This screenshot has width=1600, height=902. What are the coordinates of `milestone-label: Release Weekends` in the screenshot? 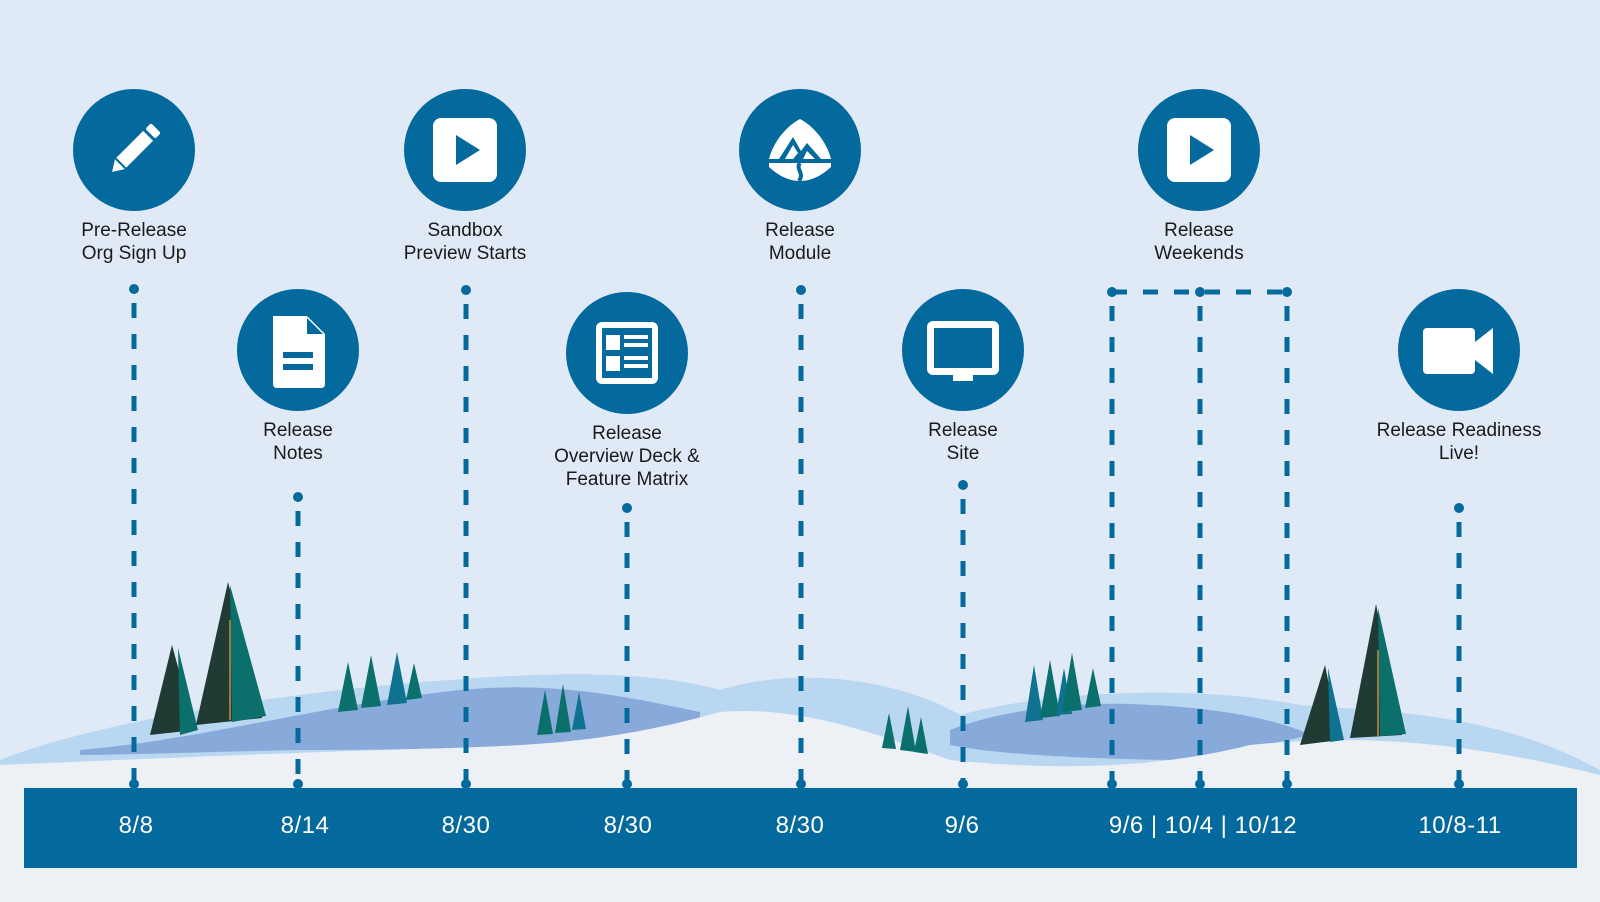 It's located at (1199, 242).